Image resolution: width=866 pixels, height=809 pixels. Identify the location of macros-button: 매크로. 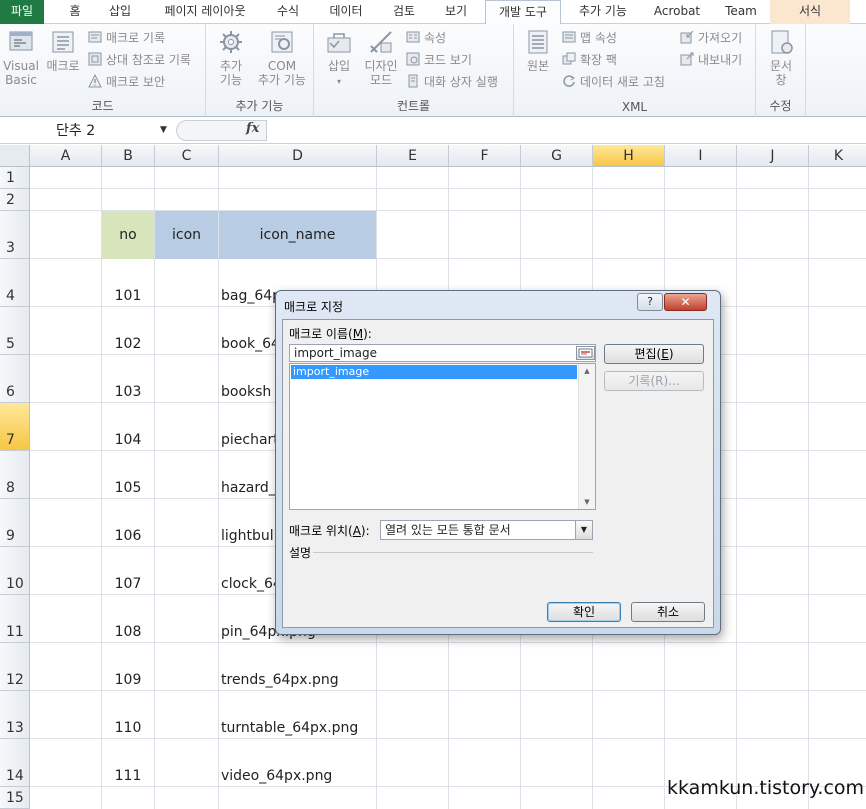
(63, 50).